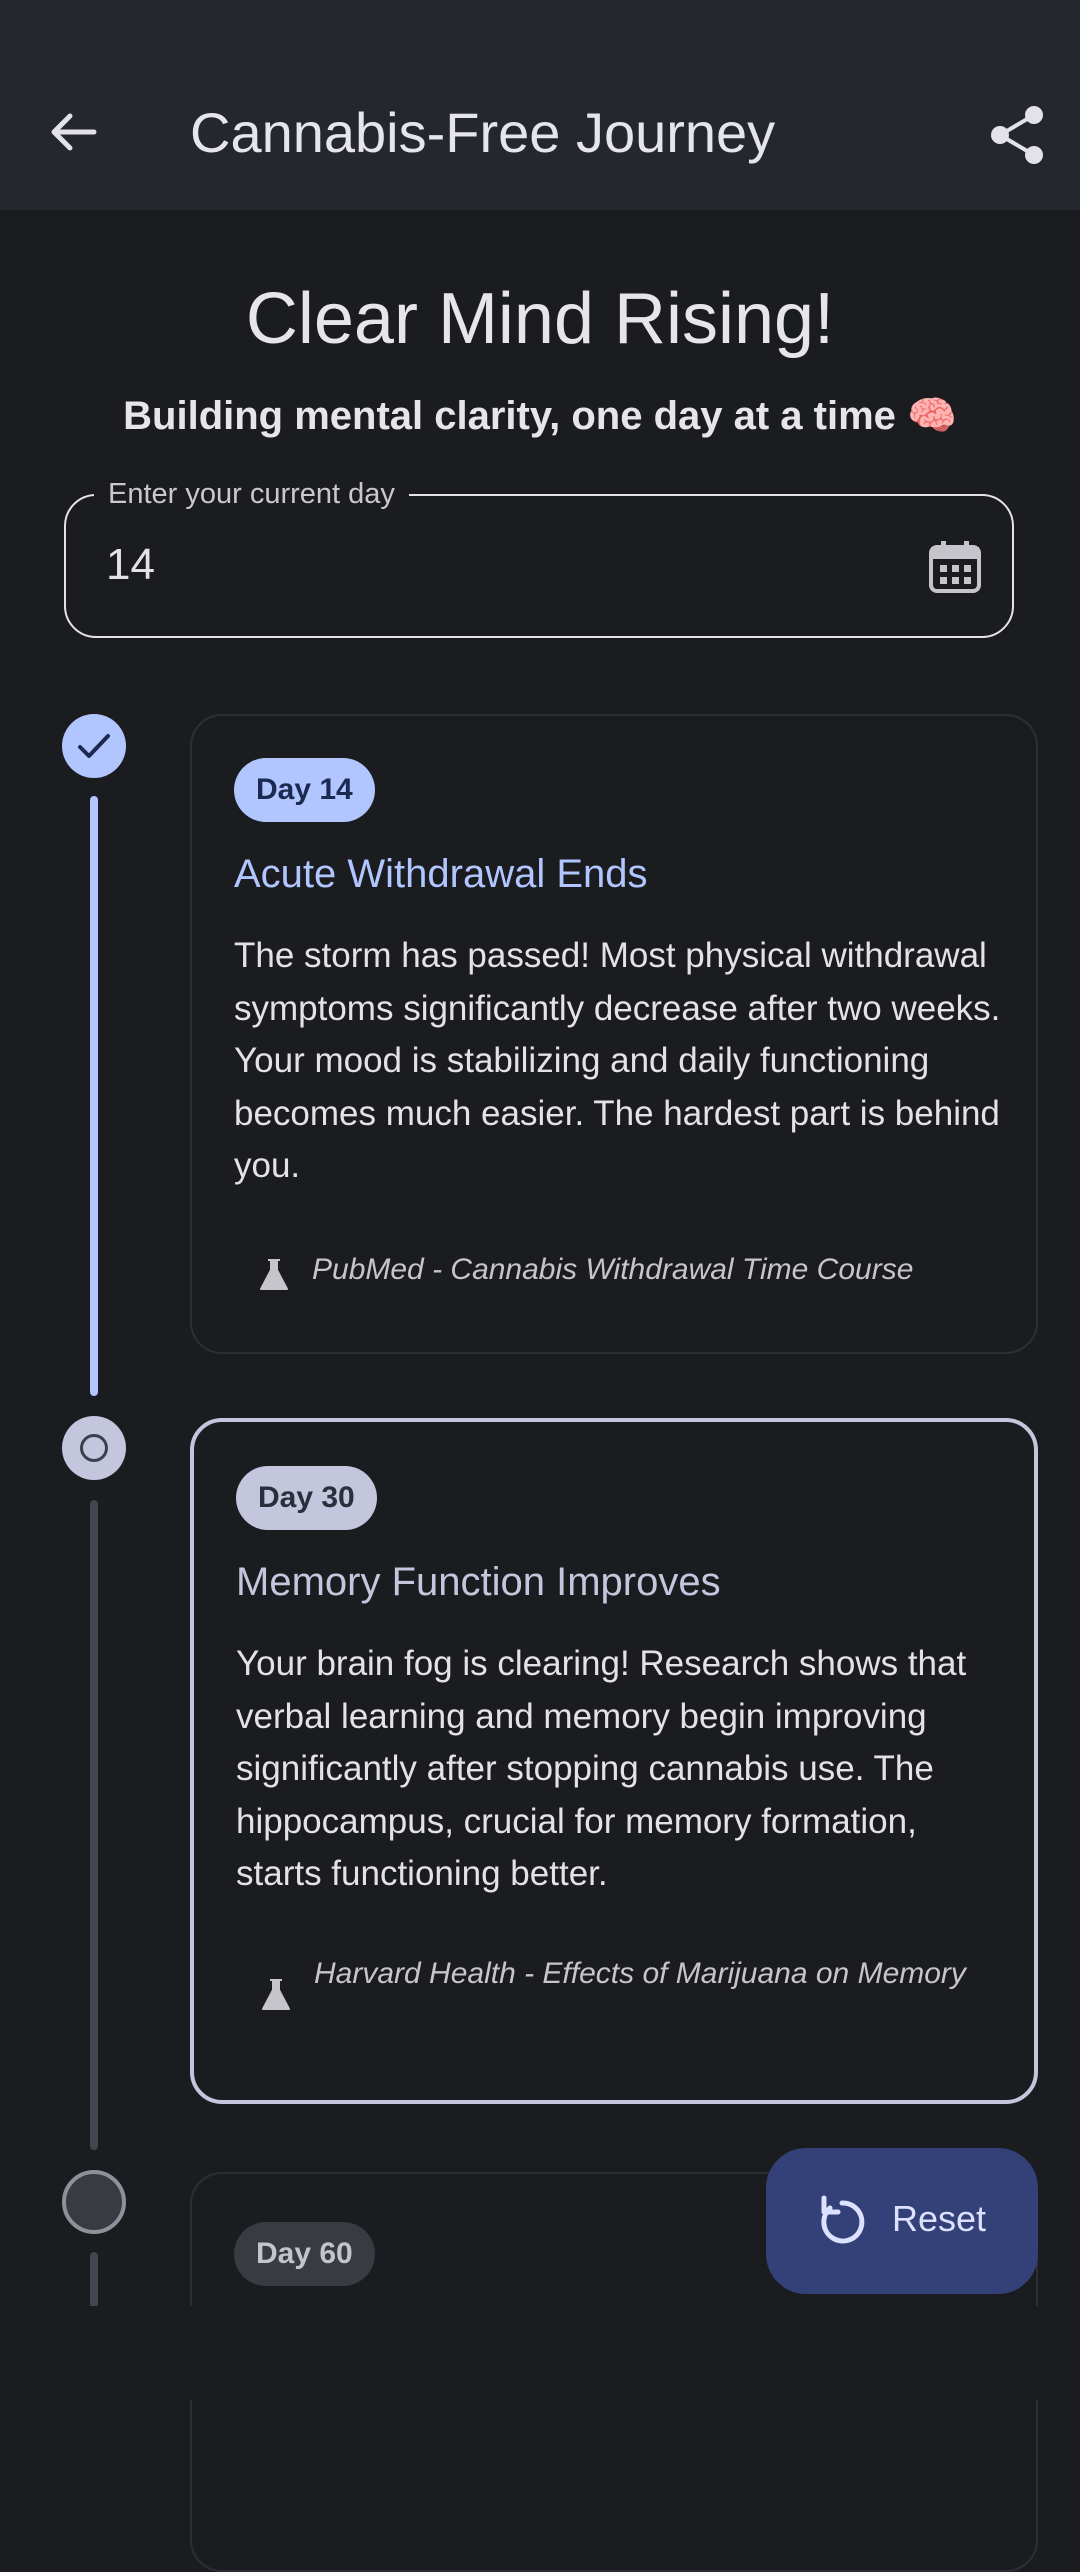 The height and width of the screenshot is (2572, 1080). Describe the element at coordinates (939, 2218) in the screenshot. I see `reset-label: Reset` at that location.